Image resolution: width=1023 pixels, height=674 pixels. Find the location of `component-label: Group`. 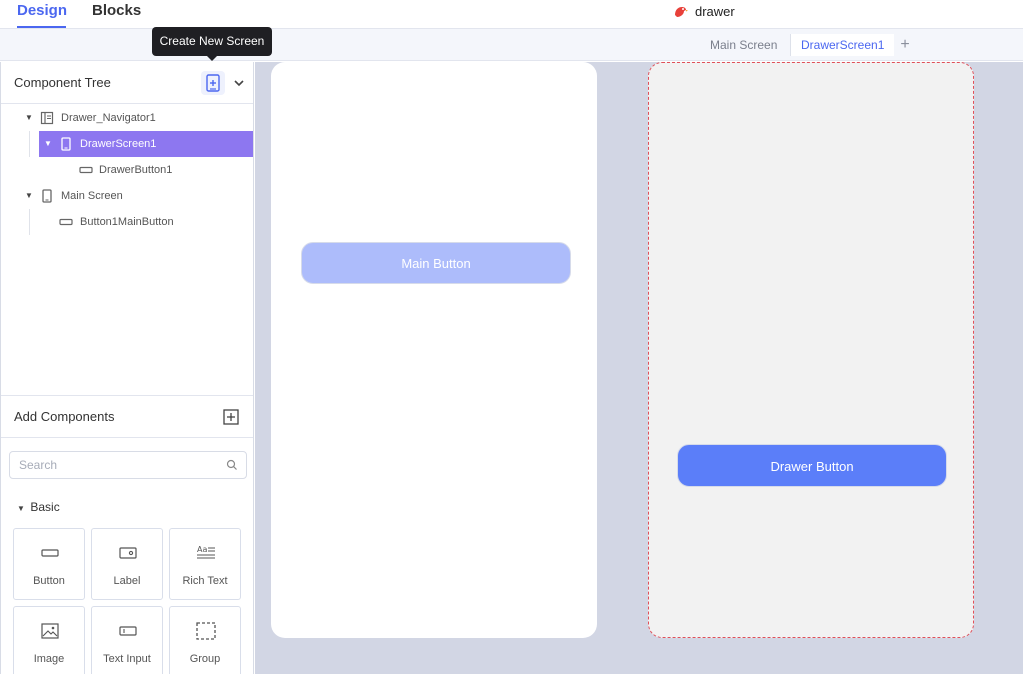

component-label: Group is located at coordinates (205, 659).